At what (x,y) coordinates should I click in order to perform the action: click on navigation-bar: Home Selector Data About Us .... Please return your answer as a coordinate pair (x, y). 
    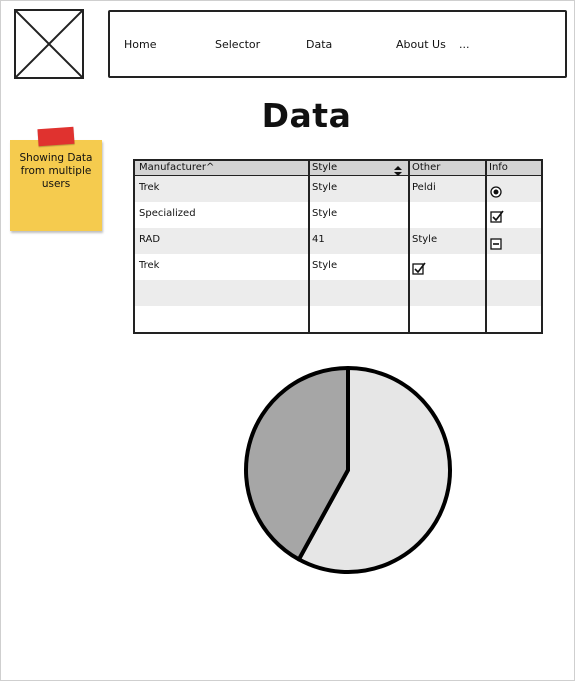
    Looking at the image, I should click on (337, 44).